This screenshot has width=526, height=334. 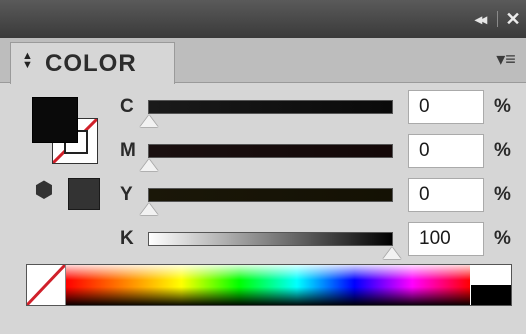 What do you see at coordinates (128, 150) in the screenshot?
I see `channel-label: M` at bounding box center [128, 150].